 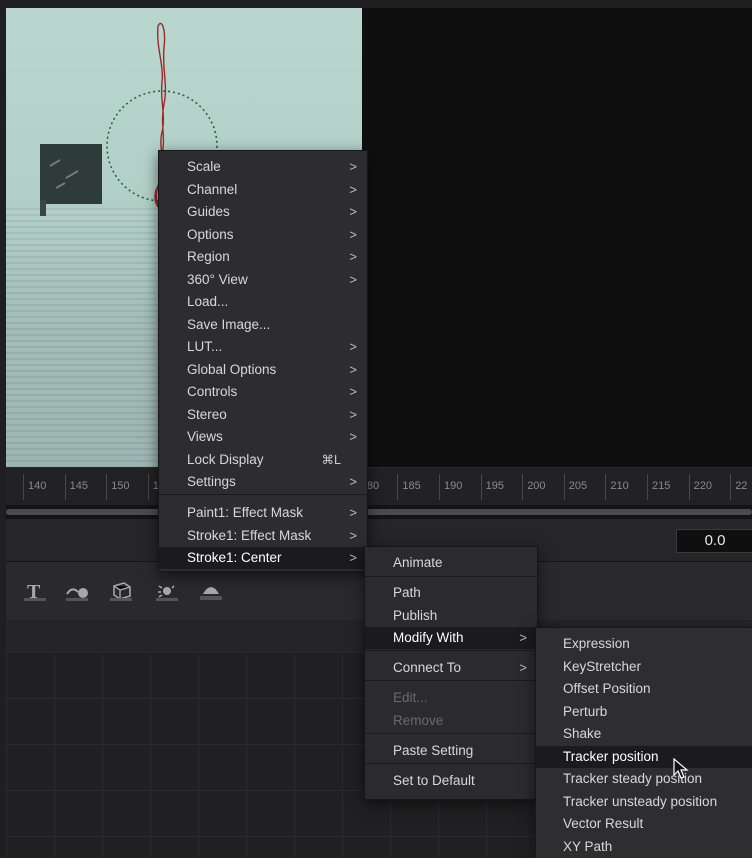 What do you see at coordinates (210, 234) in the screenshot?
I see `menu-item-label: Options` at bounding box center [210, 234].